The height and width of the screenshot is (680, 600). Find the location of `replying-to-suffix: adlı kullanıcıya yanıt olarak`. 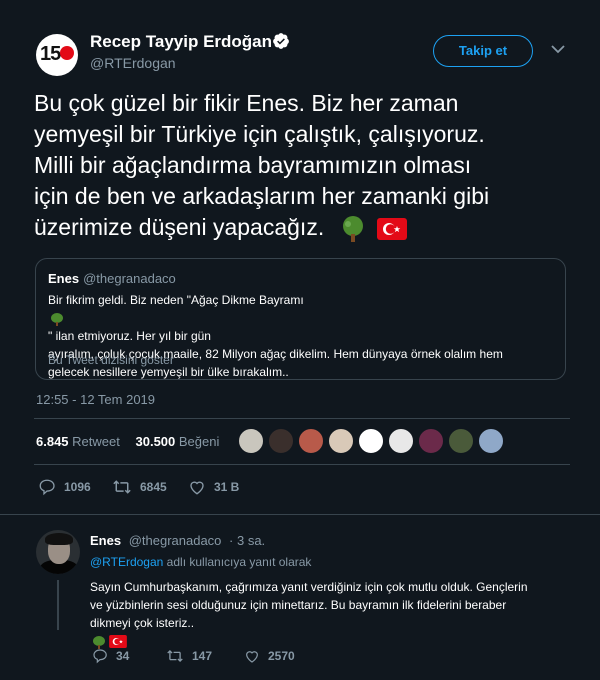

replying-to-suffix: adlı kullanıcıya yanıt olarak is located at coordinates (237, 562).